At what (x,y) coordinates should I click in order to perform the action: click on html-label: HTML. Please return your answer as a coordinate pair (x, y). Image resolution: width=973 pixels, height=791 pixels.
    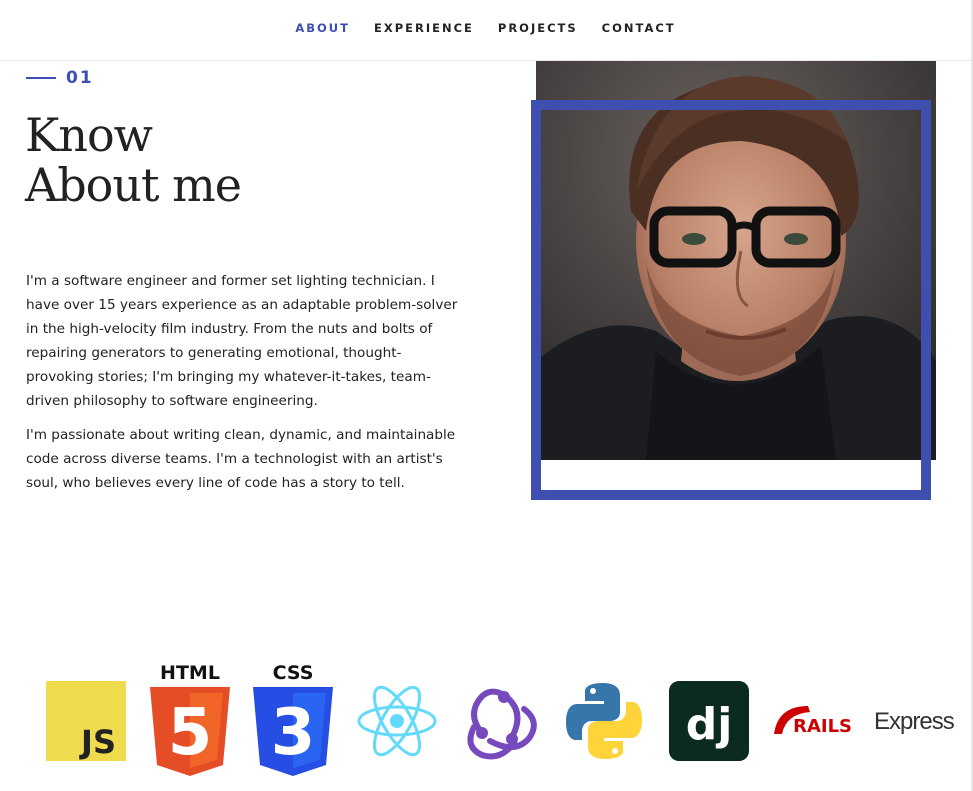
    Looking at the image, I should click on (190, 673).